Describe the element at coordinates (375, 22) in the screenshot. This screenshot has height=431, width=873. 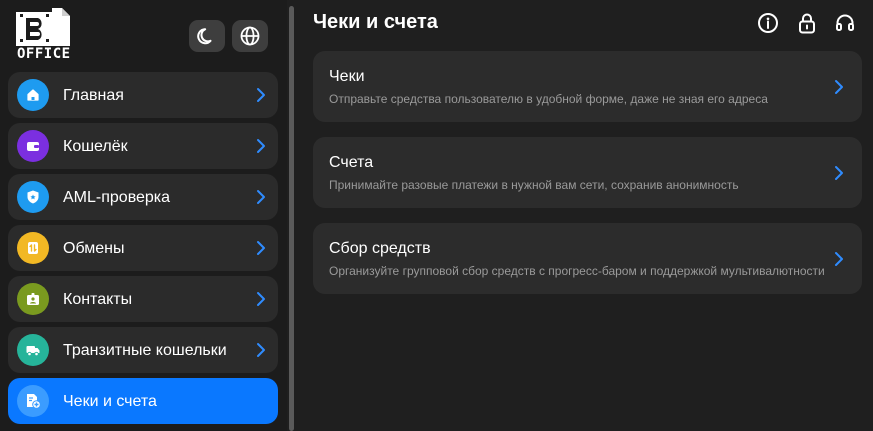
I see `page-title: Чеки и счета` at that location.